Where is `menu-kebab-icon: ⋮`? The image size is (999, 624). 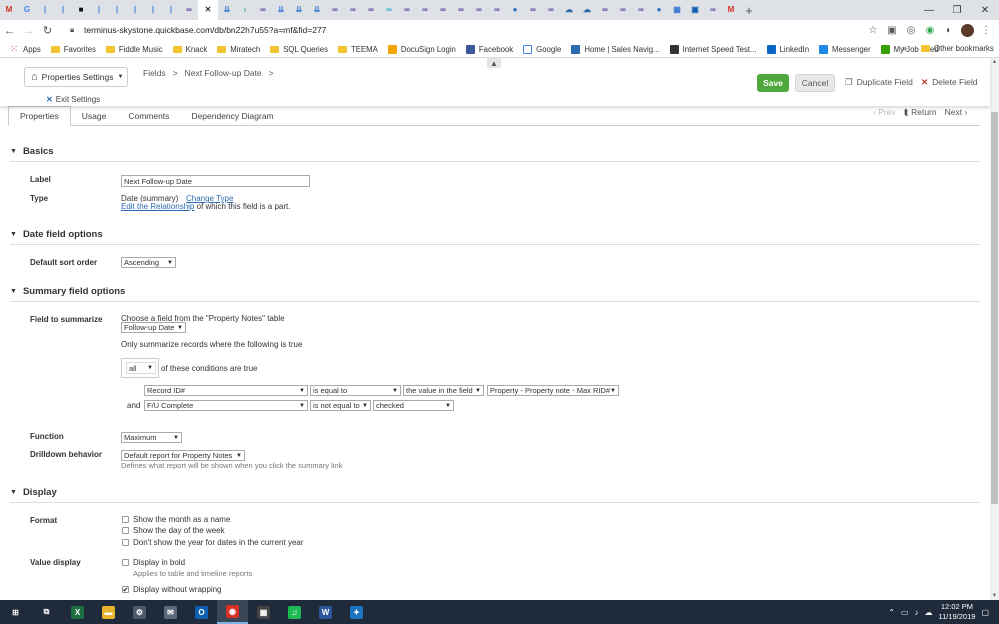 menu-kebab-icon: ⋮ is located at coordinates (986, 30).